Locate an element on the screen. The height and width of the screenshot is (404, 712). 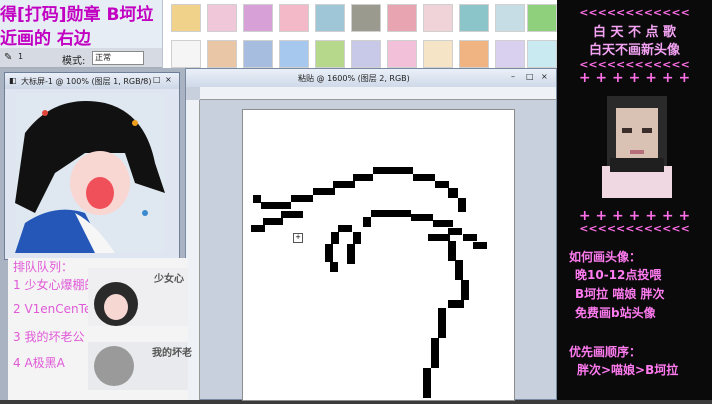
info-line: 晚10-12点投喂 is located at coordinates (618, 275).